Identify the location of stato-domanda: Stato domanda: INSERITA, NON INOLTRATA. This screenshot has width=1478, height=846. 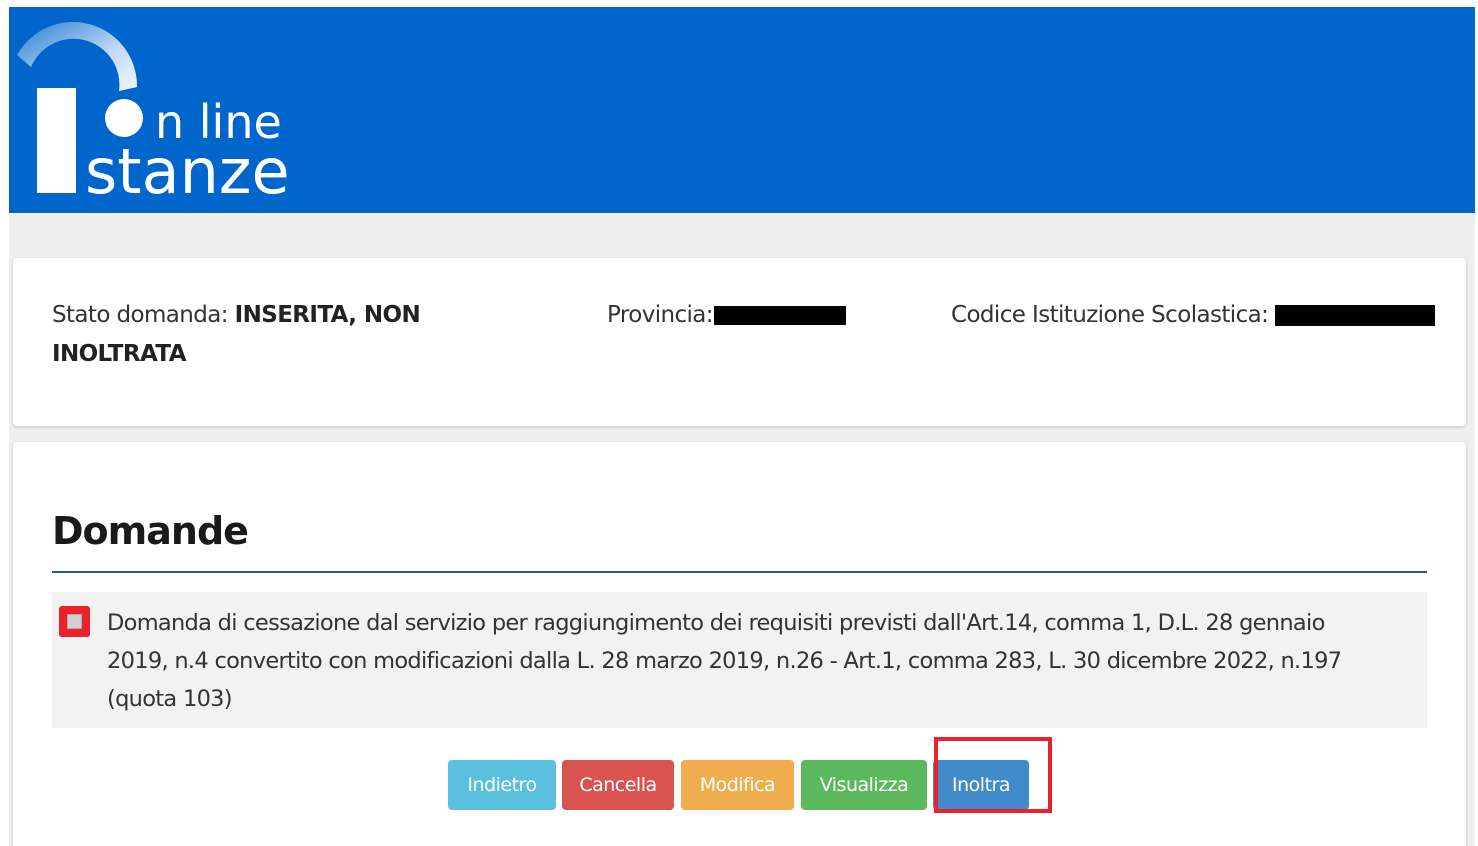
(262, 335).